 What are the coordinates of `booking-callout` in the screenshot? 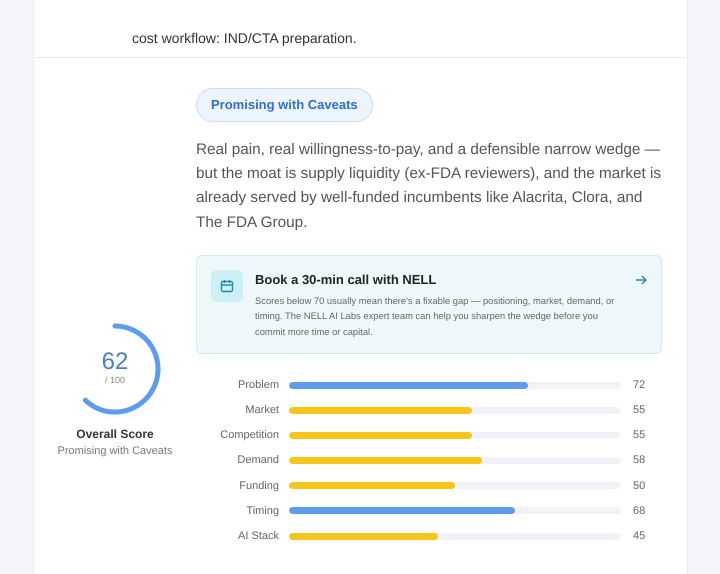 It's located at (429, 304).